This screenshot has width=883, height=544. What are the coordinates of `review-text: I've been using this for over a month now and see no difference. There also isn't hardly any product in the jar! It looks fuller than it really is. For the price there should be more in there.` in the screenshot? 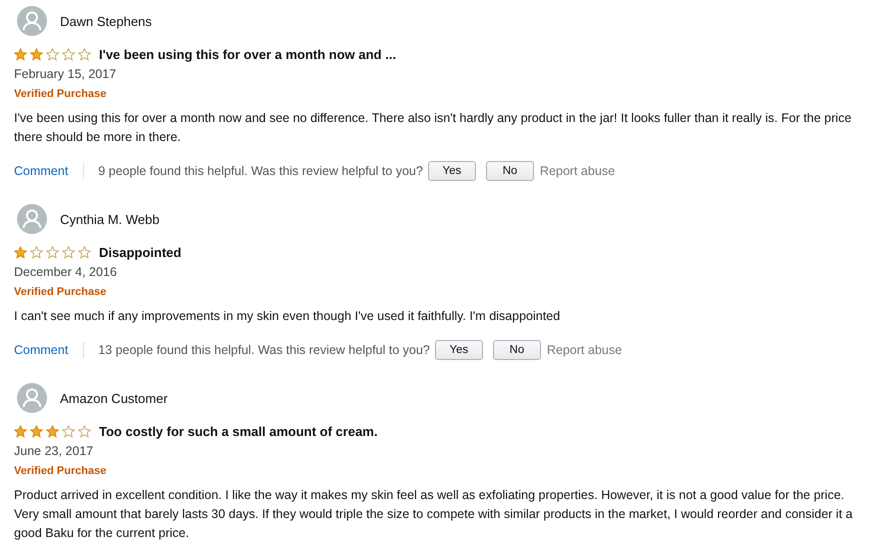 It's located at (433, 128).